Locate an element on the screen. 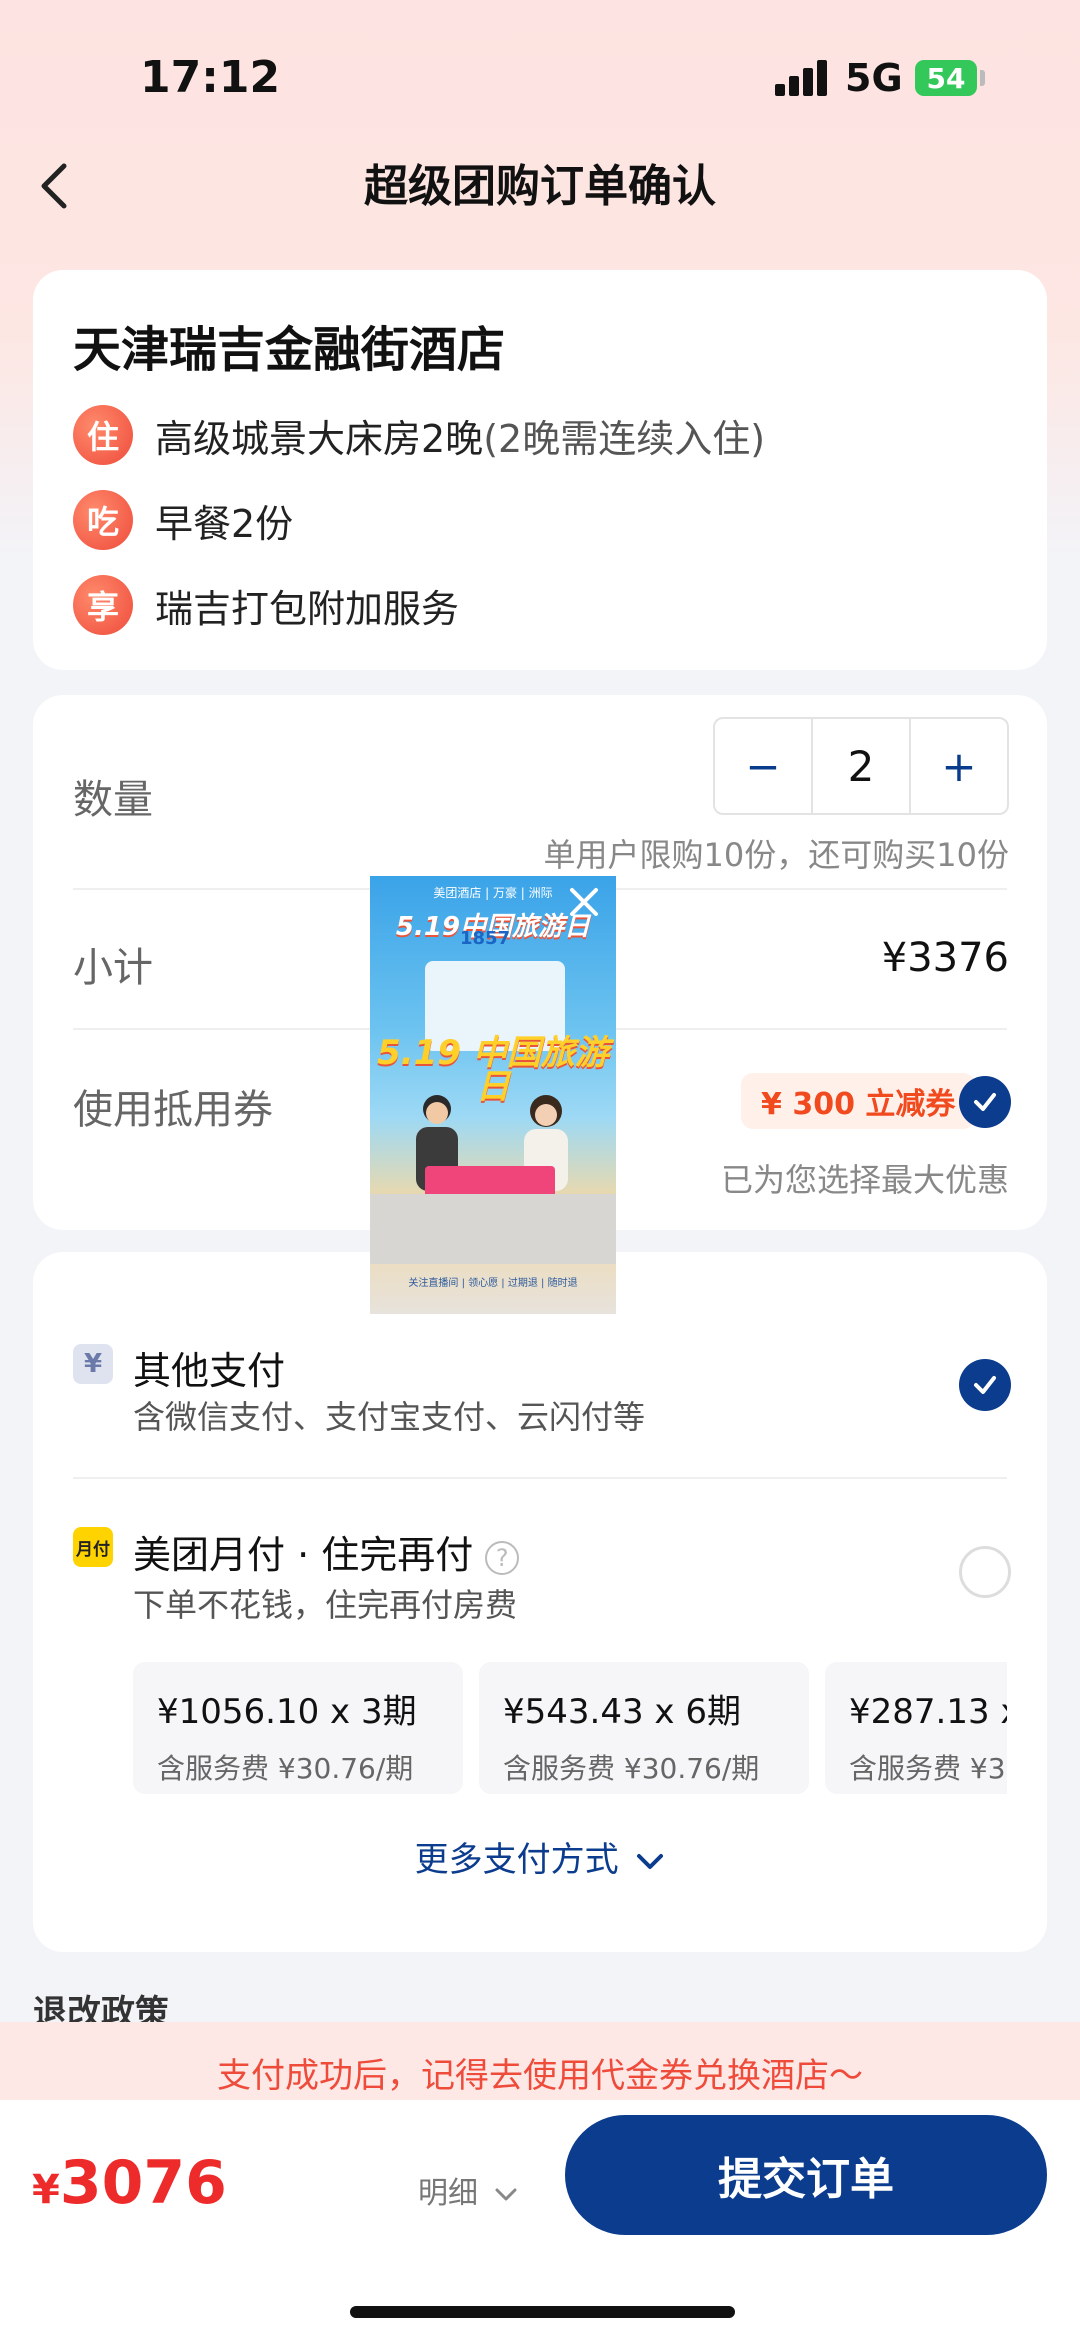 The image size is (1080, 2341). quantity-stepper: − 2 + is located at coordinates (861, 766).